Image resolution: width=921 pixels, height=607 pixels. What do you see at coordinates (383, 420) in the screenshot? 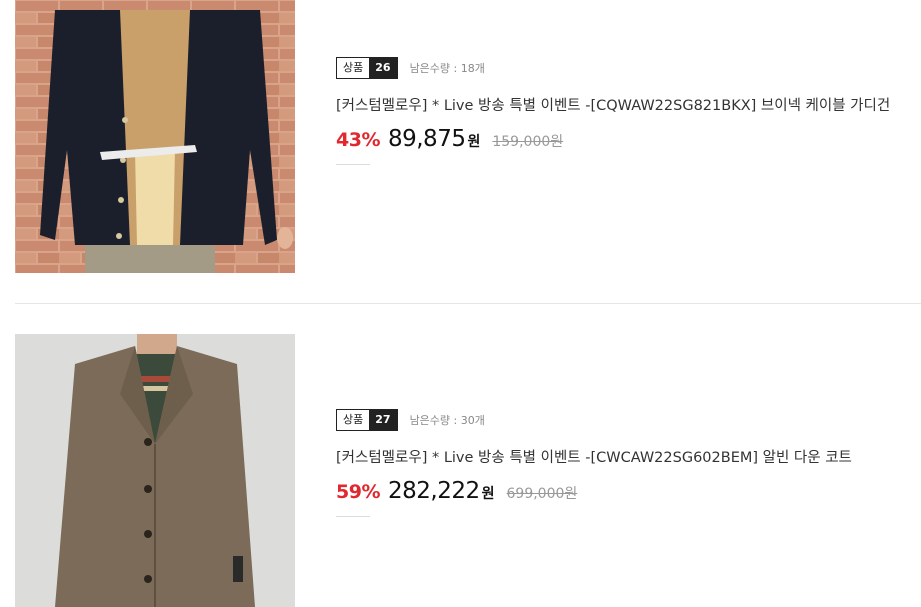
I see `badge-number: 27` at bounding box center [383, 420].